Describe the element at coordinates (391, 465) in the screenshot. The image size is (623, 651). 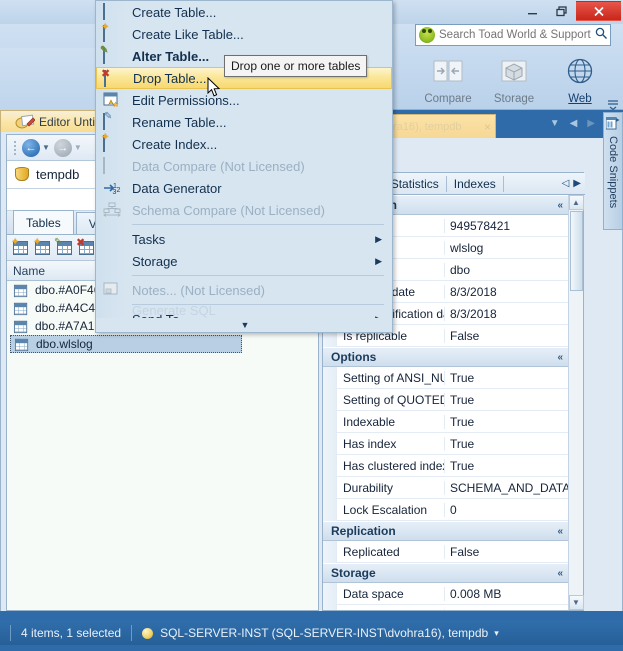
I see `property-name: Has clustered index` at that location.